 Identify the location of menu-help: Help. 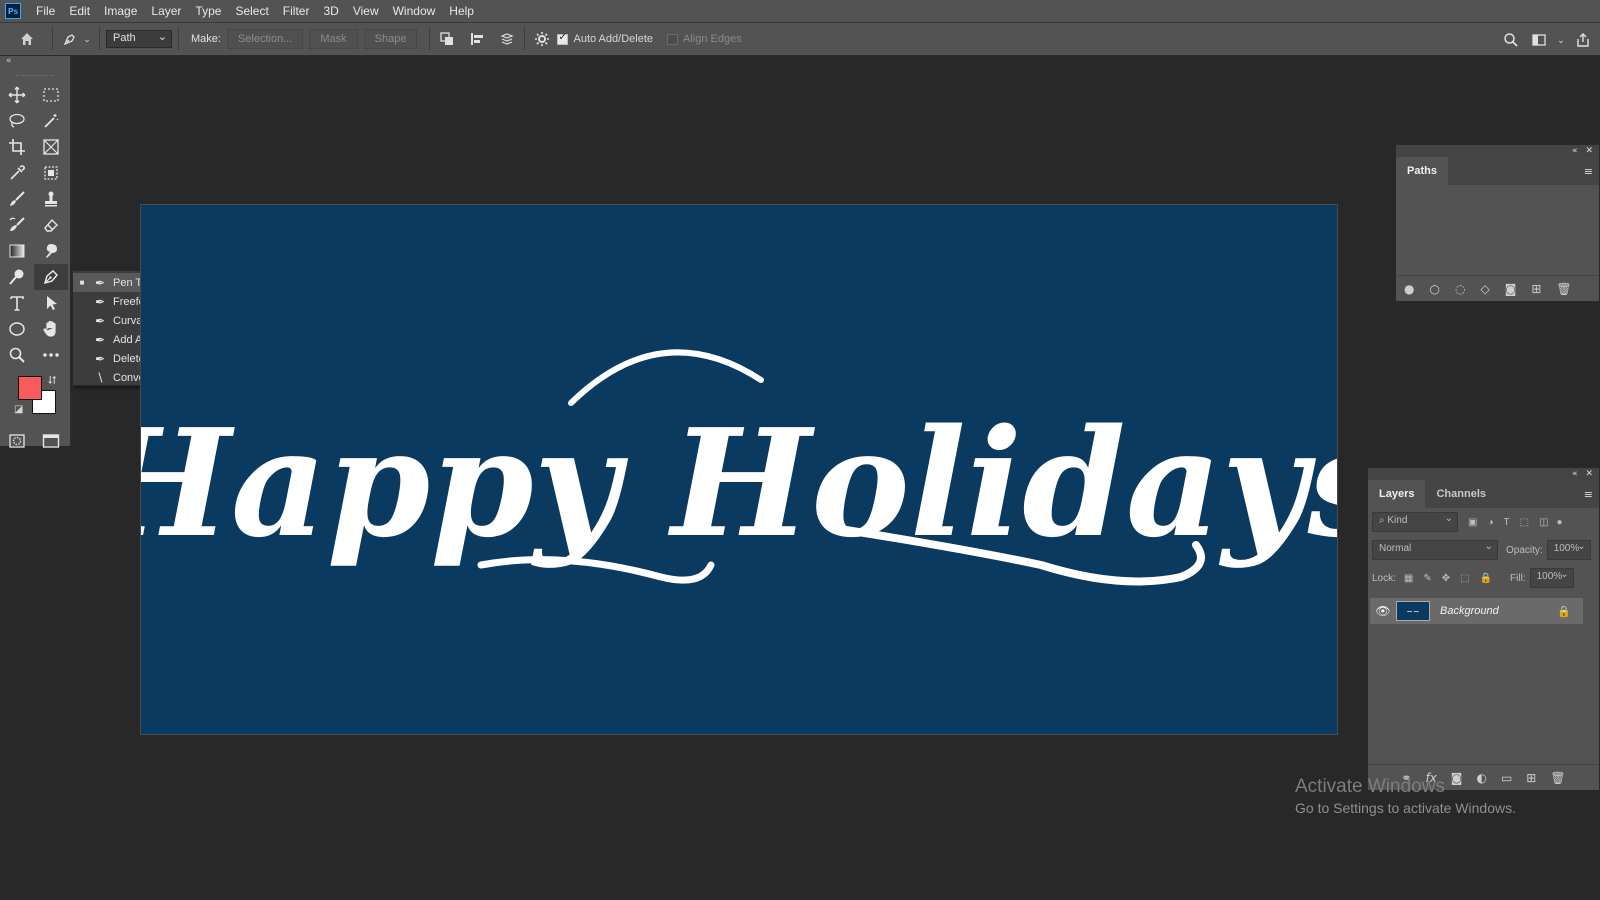
(461, 11).